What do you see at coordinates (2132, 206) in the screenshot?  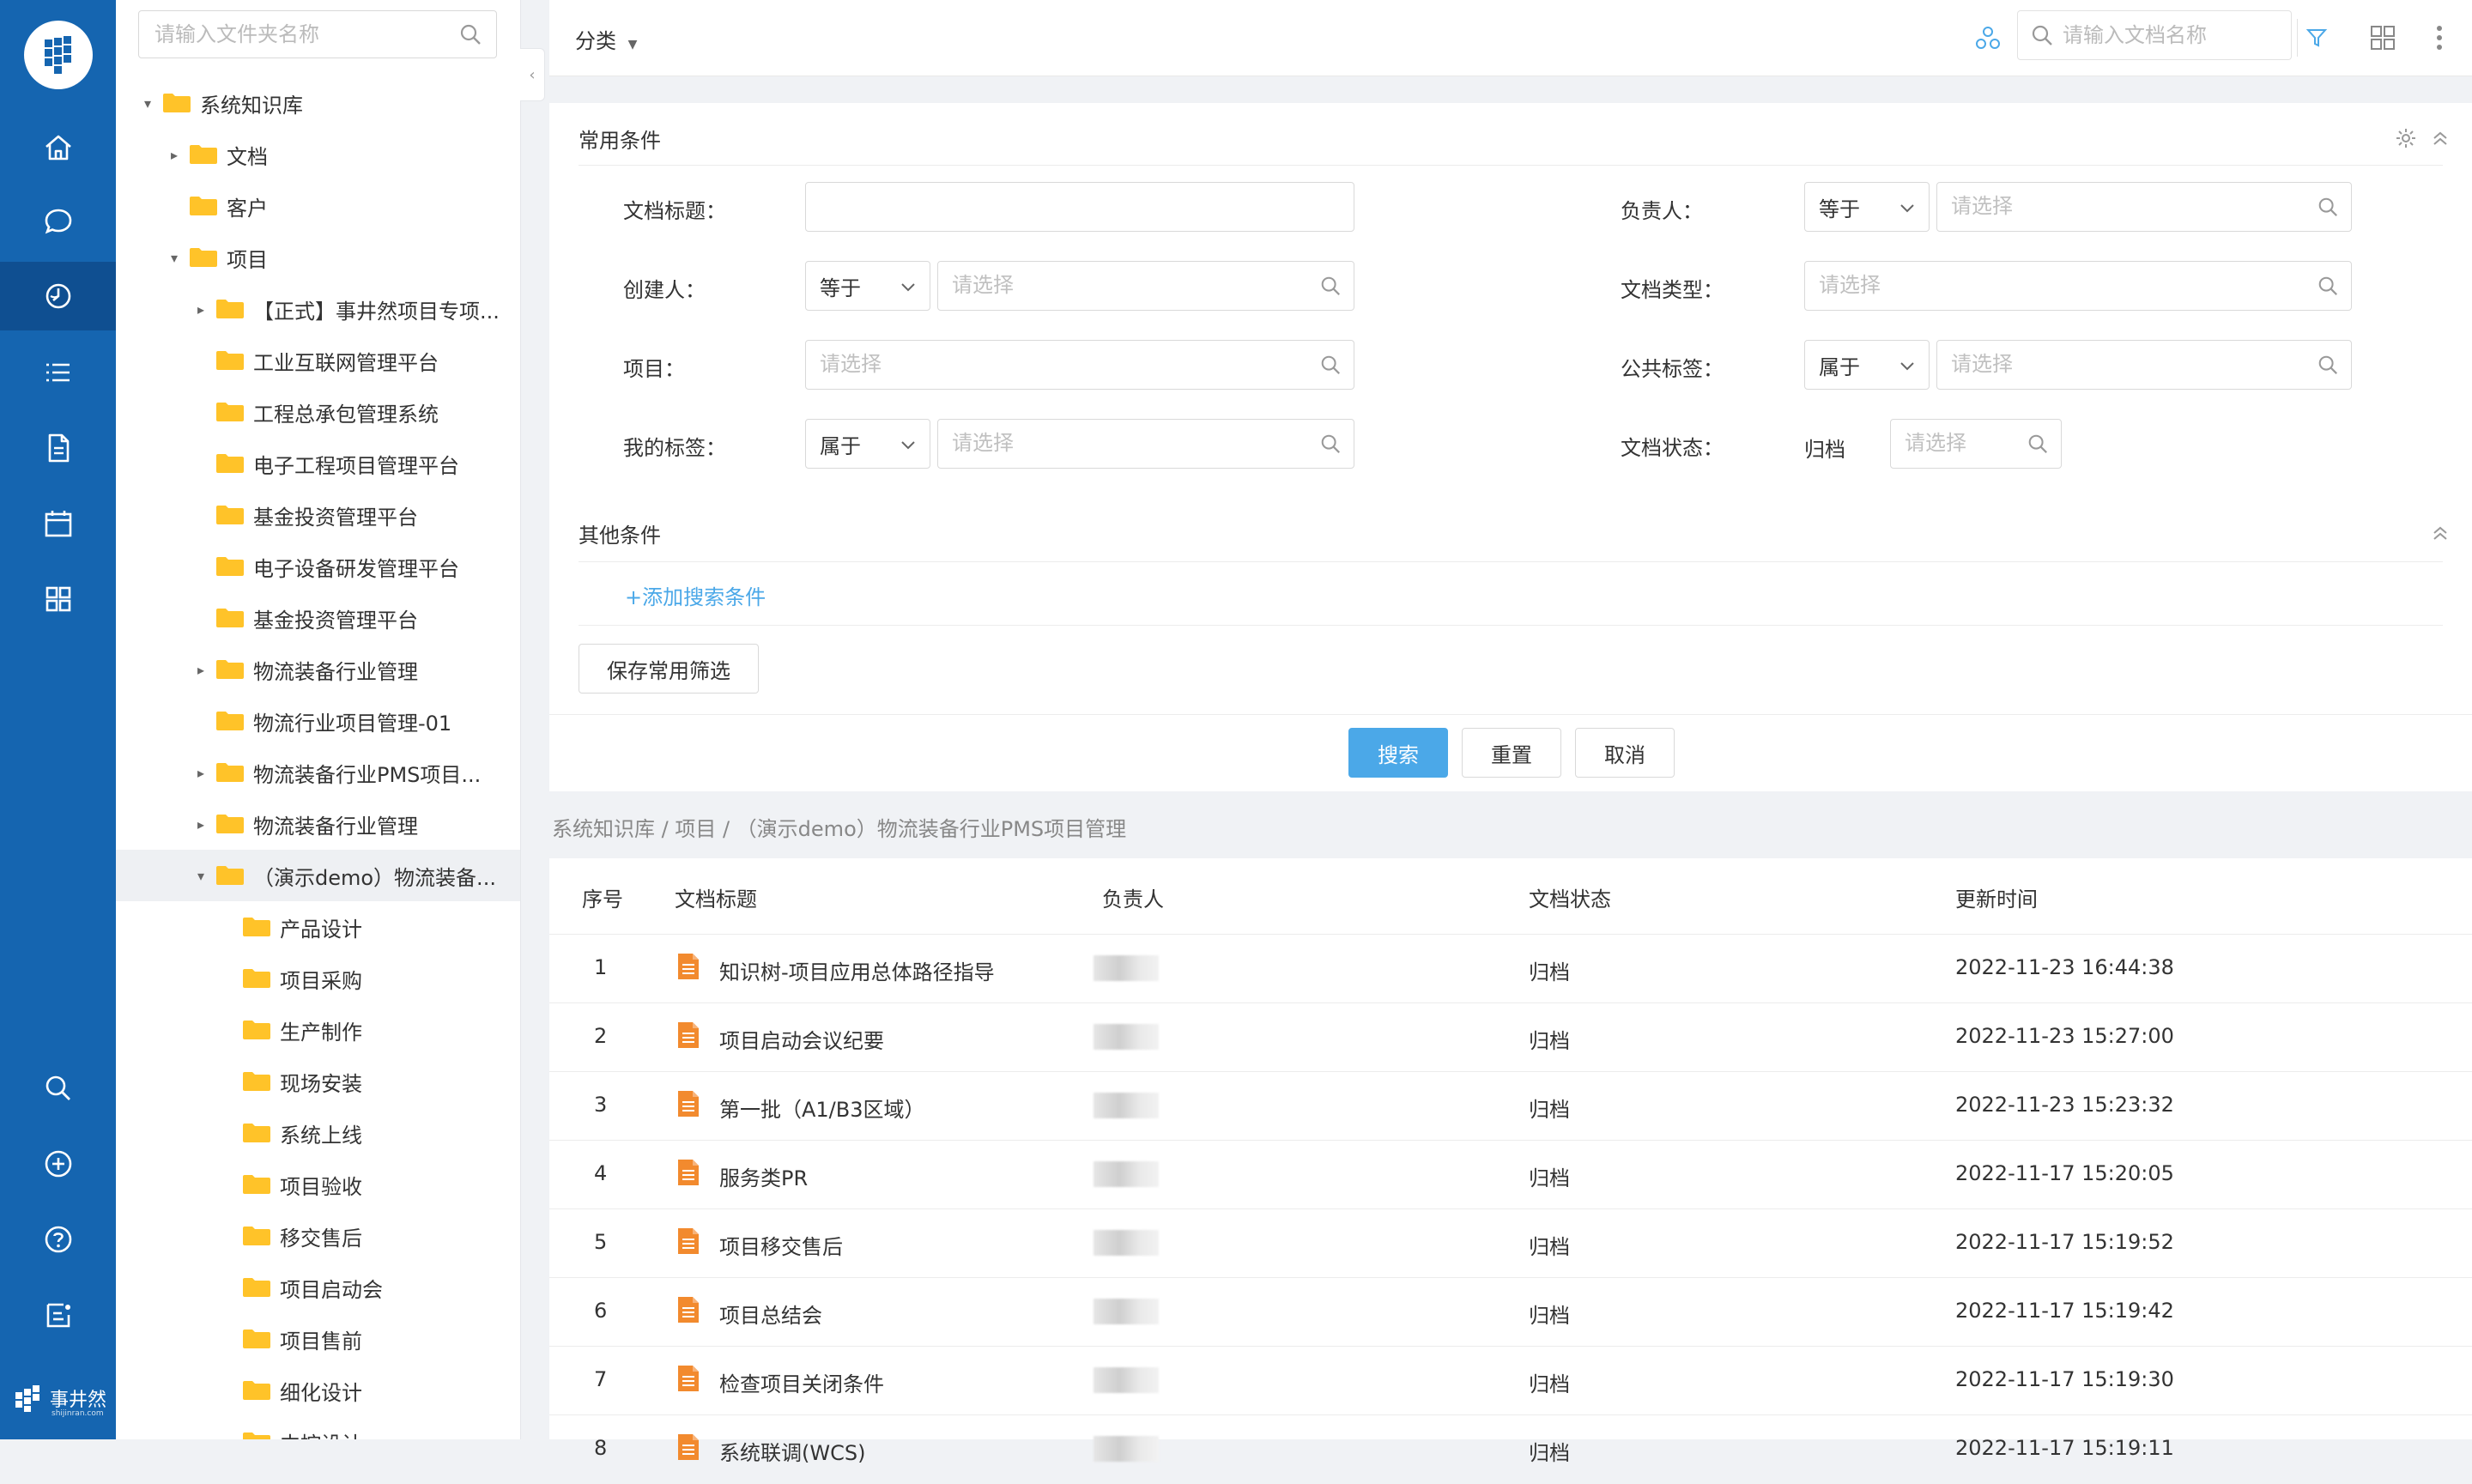 I see `owner-input` at bounding box center [2132, 206].